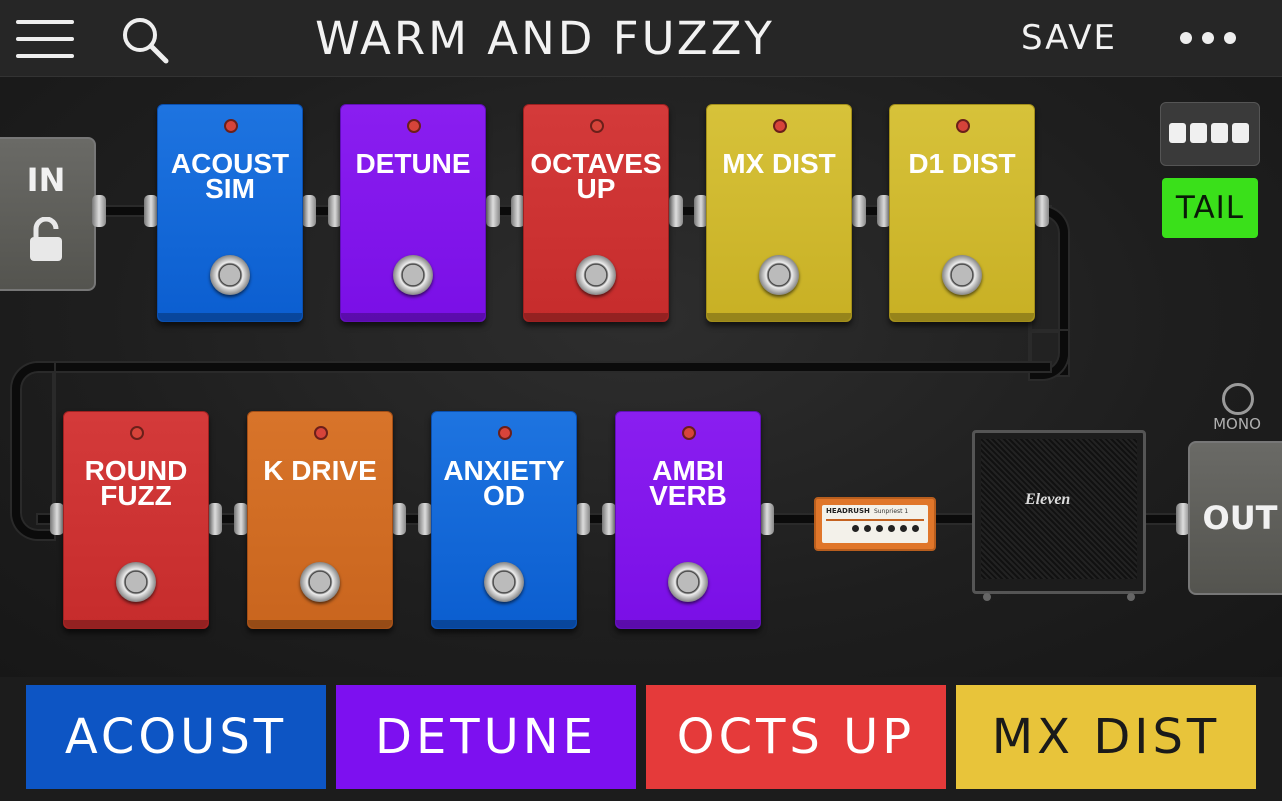  Describe the element at coordinates (145, 40) in the screenshot. I see `search-icon` at that location.